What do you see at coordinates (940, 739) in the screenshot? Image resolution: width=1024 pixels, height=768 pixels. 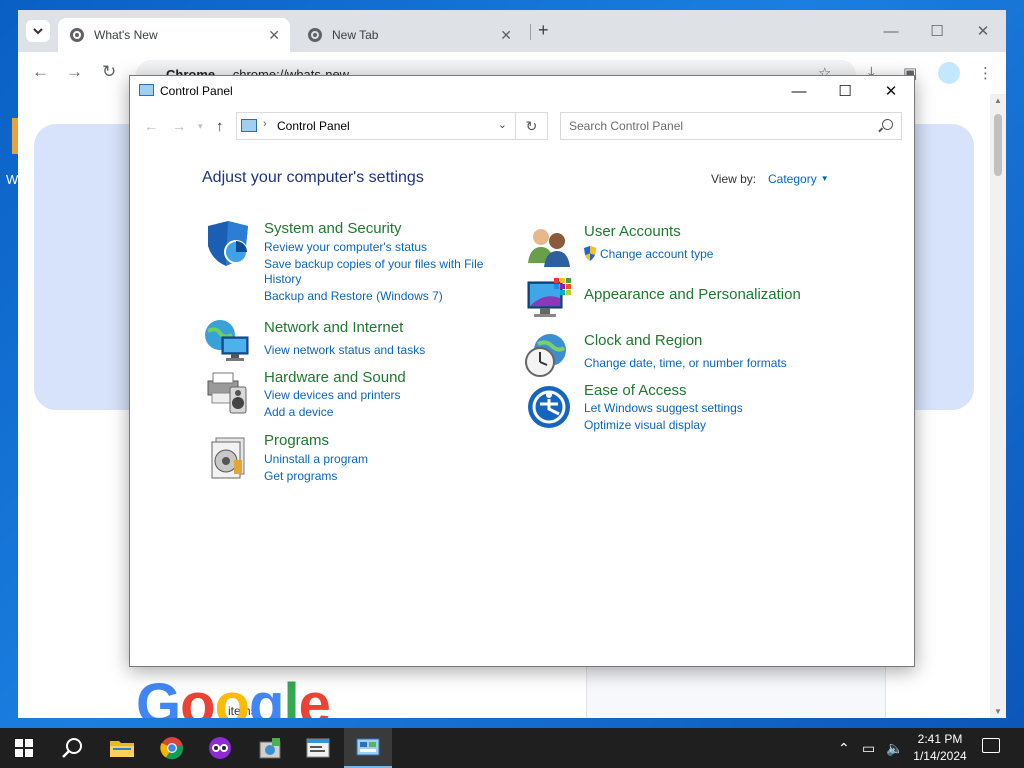 I see `clock-time: 2:41 PM` at bounding box center [940, 739].